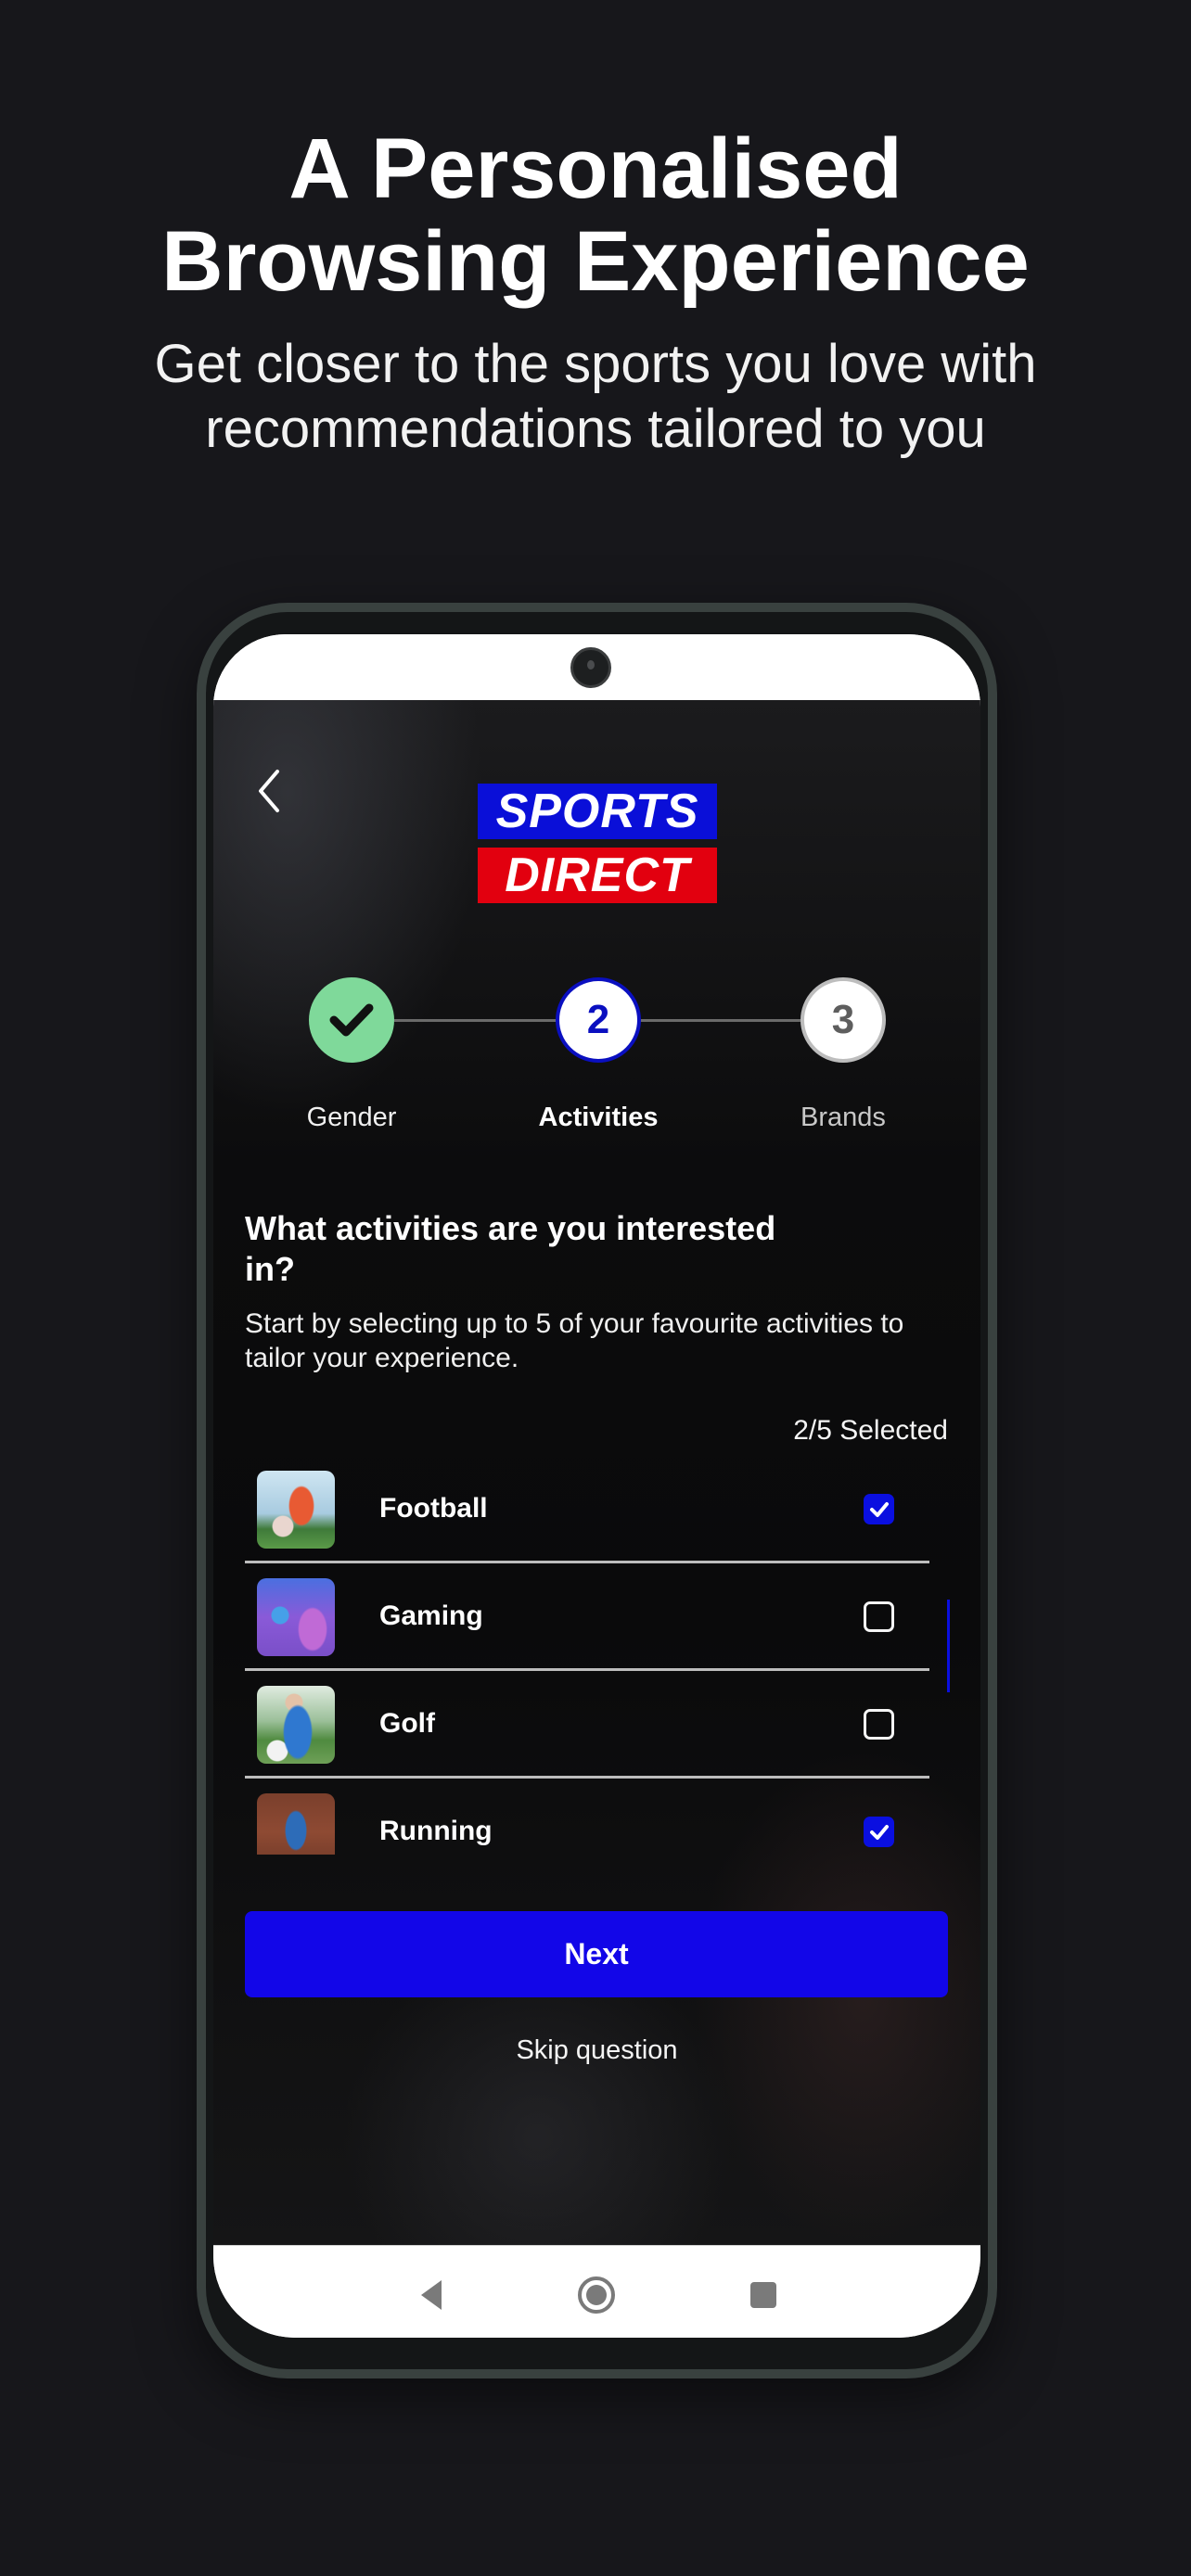 The width and height of the screenshot is (1191, 2576). Describe the element at coordinates (948, 1646) in the screenshot. I see `list-scrollbar` at that location.